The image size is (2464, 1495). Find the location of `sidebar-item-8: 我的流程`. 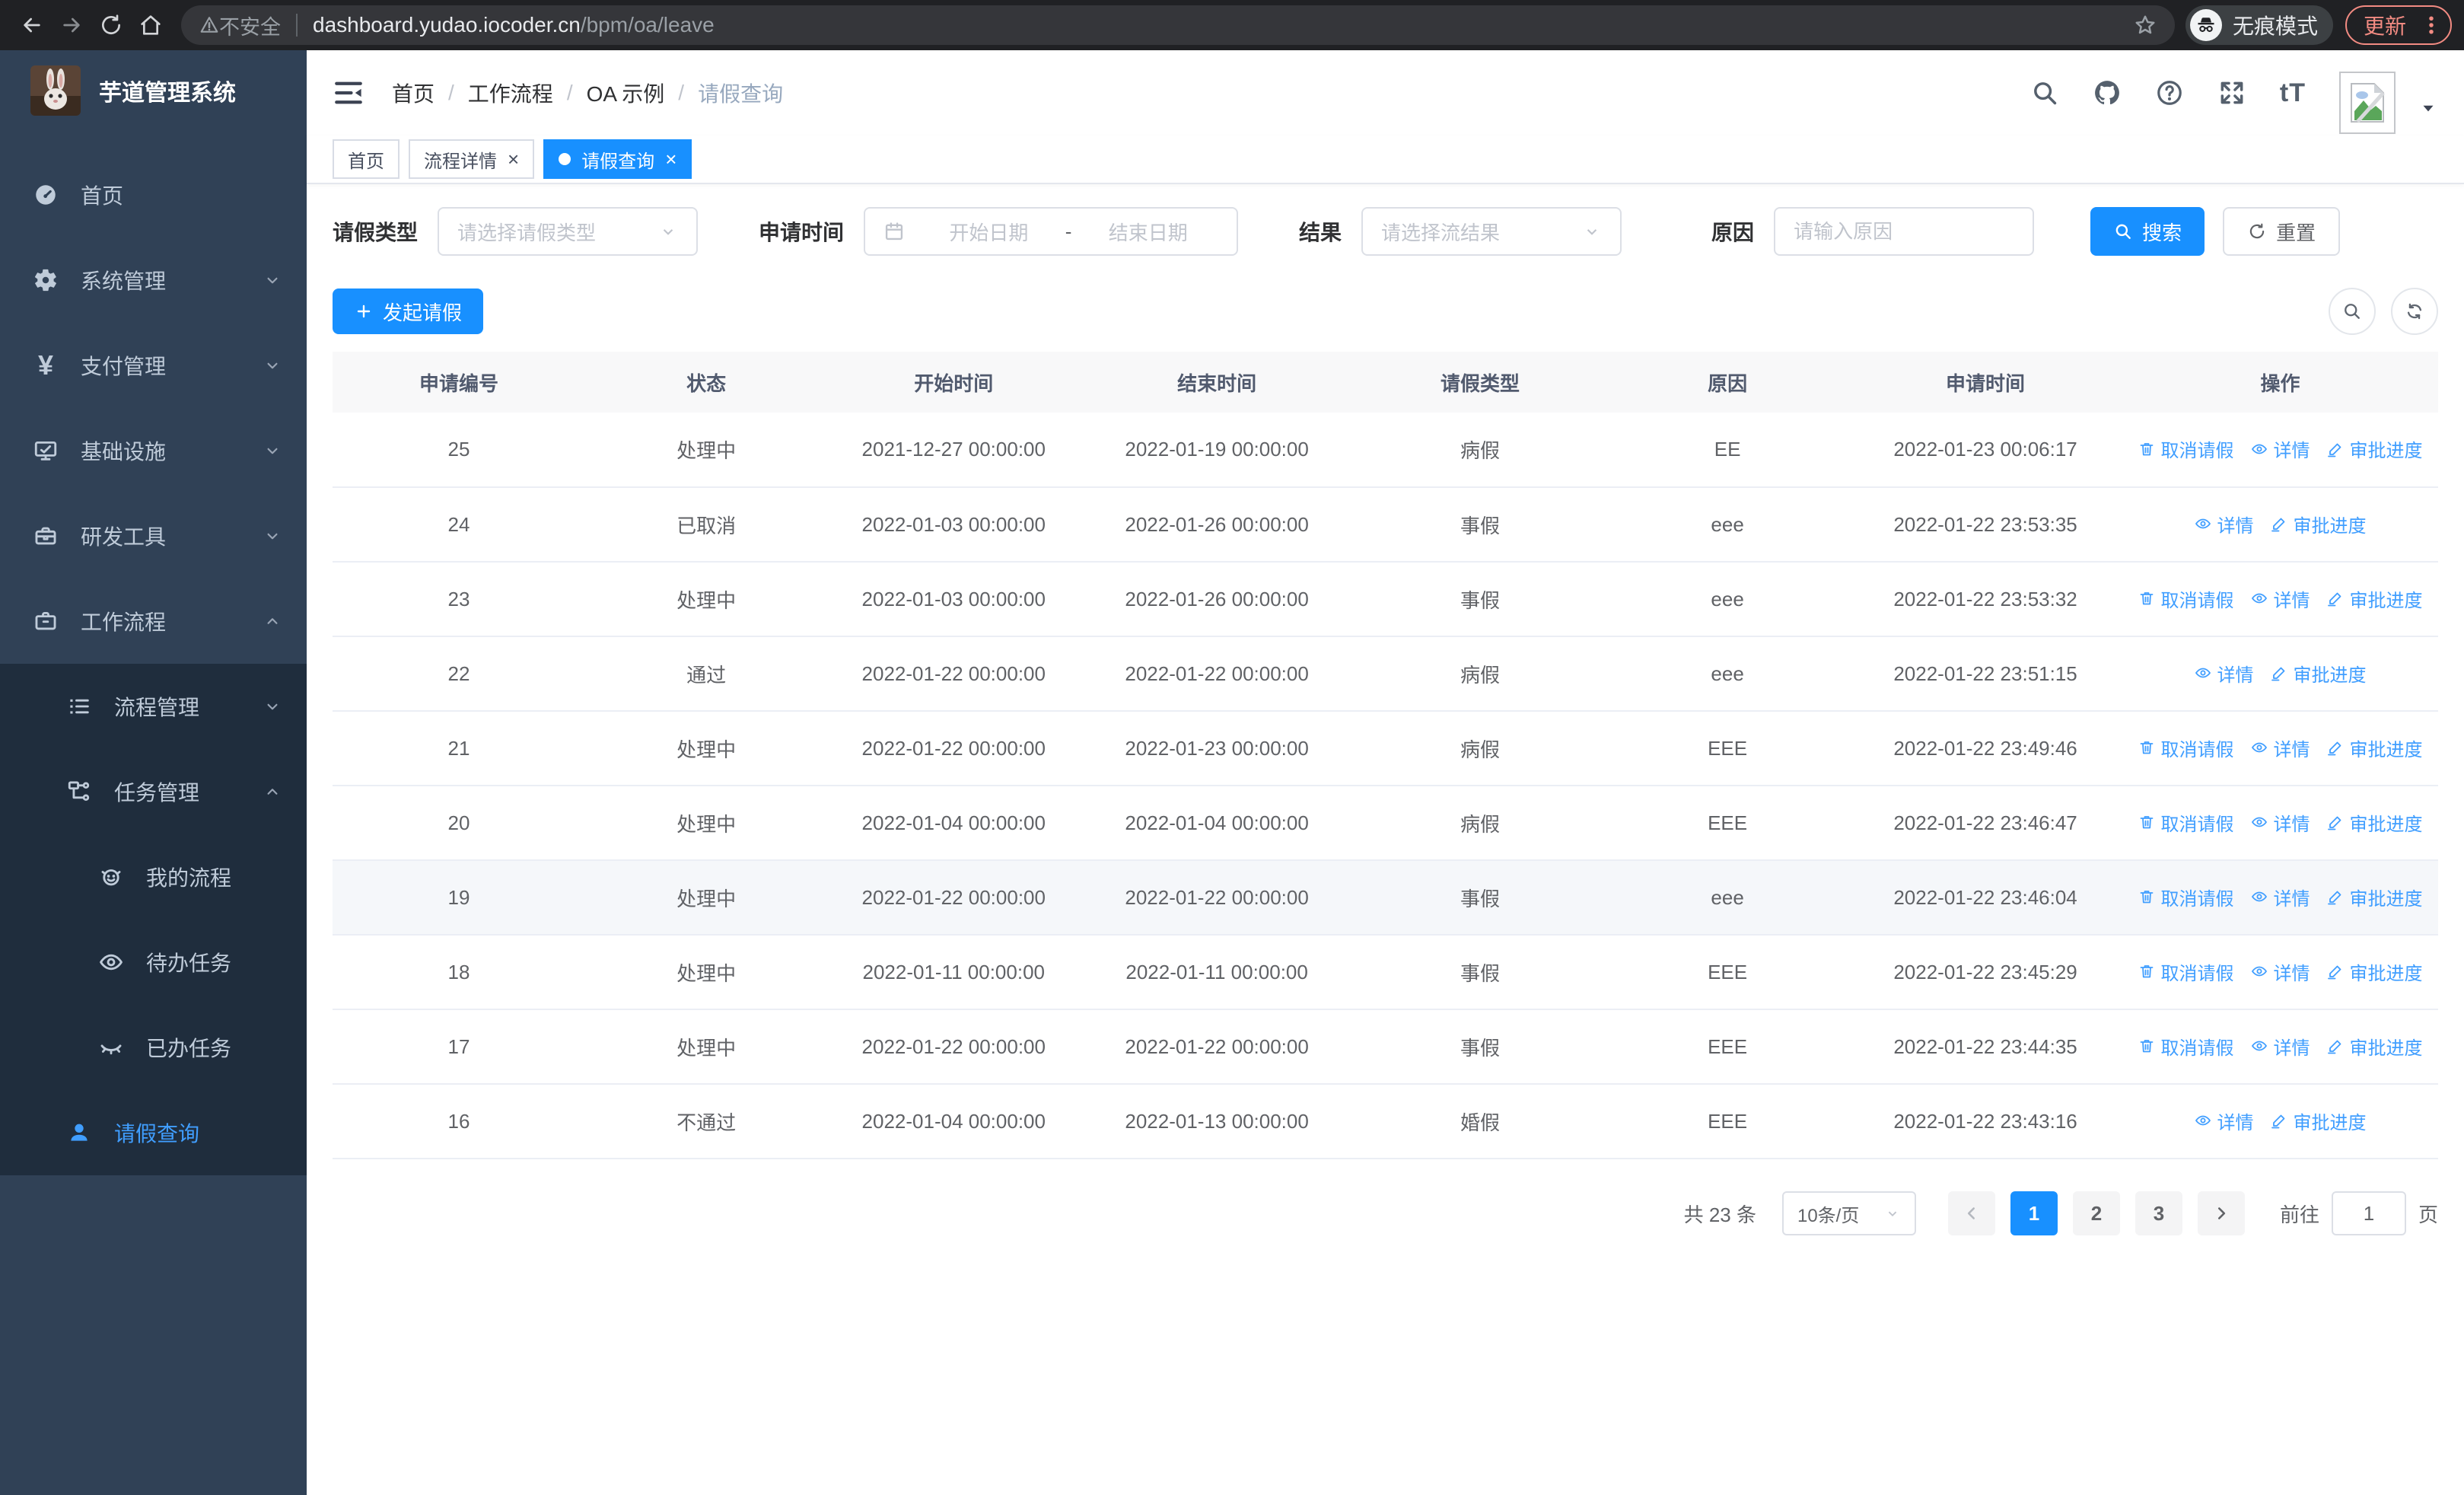

sidebar-item-8: 我的流程 is located at coordinates (153, 877).